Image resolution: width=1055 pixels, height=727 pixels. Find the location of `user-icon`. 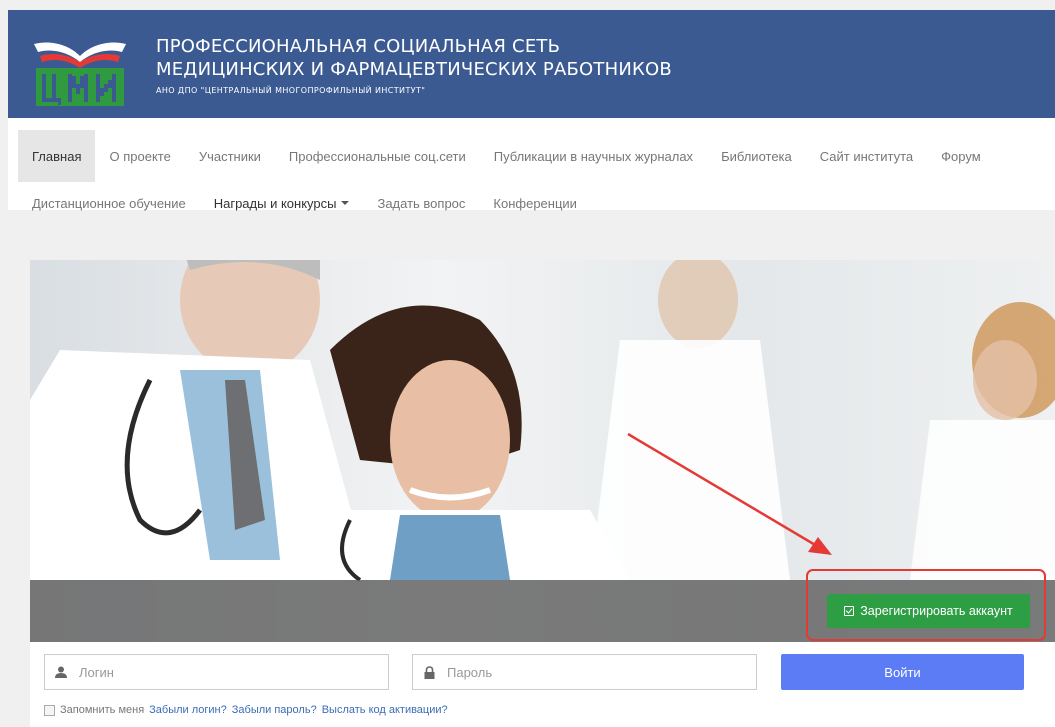

user-icon is located at coordinates (61, 672).